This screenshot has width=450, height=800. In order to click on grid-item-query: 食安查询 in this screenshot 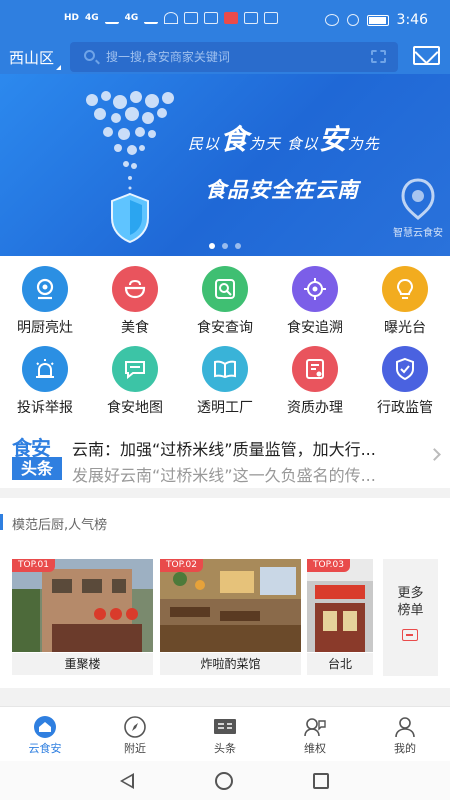, I will do `click(225, 296)`.